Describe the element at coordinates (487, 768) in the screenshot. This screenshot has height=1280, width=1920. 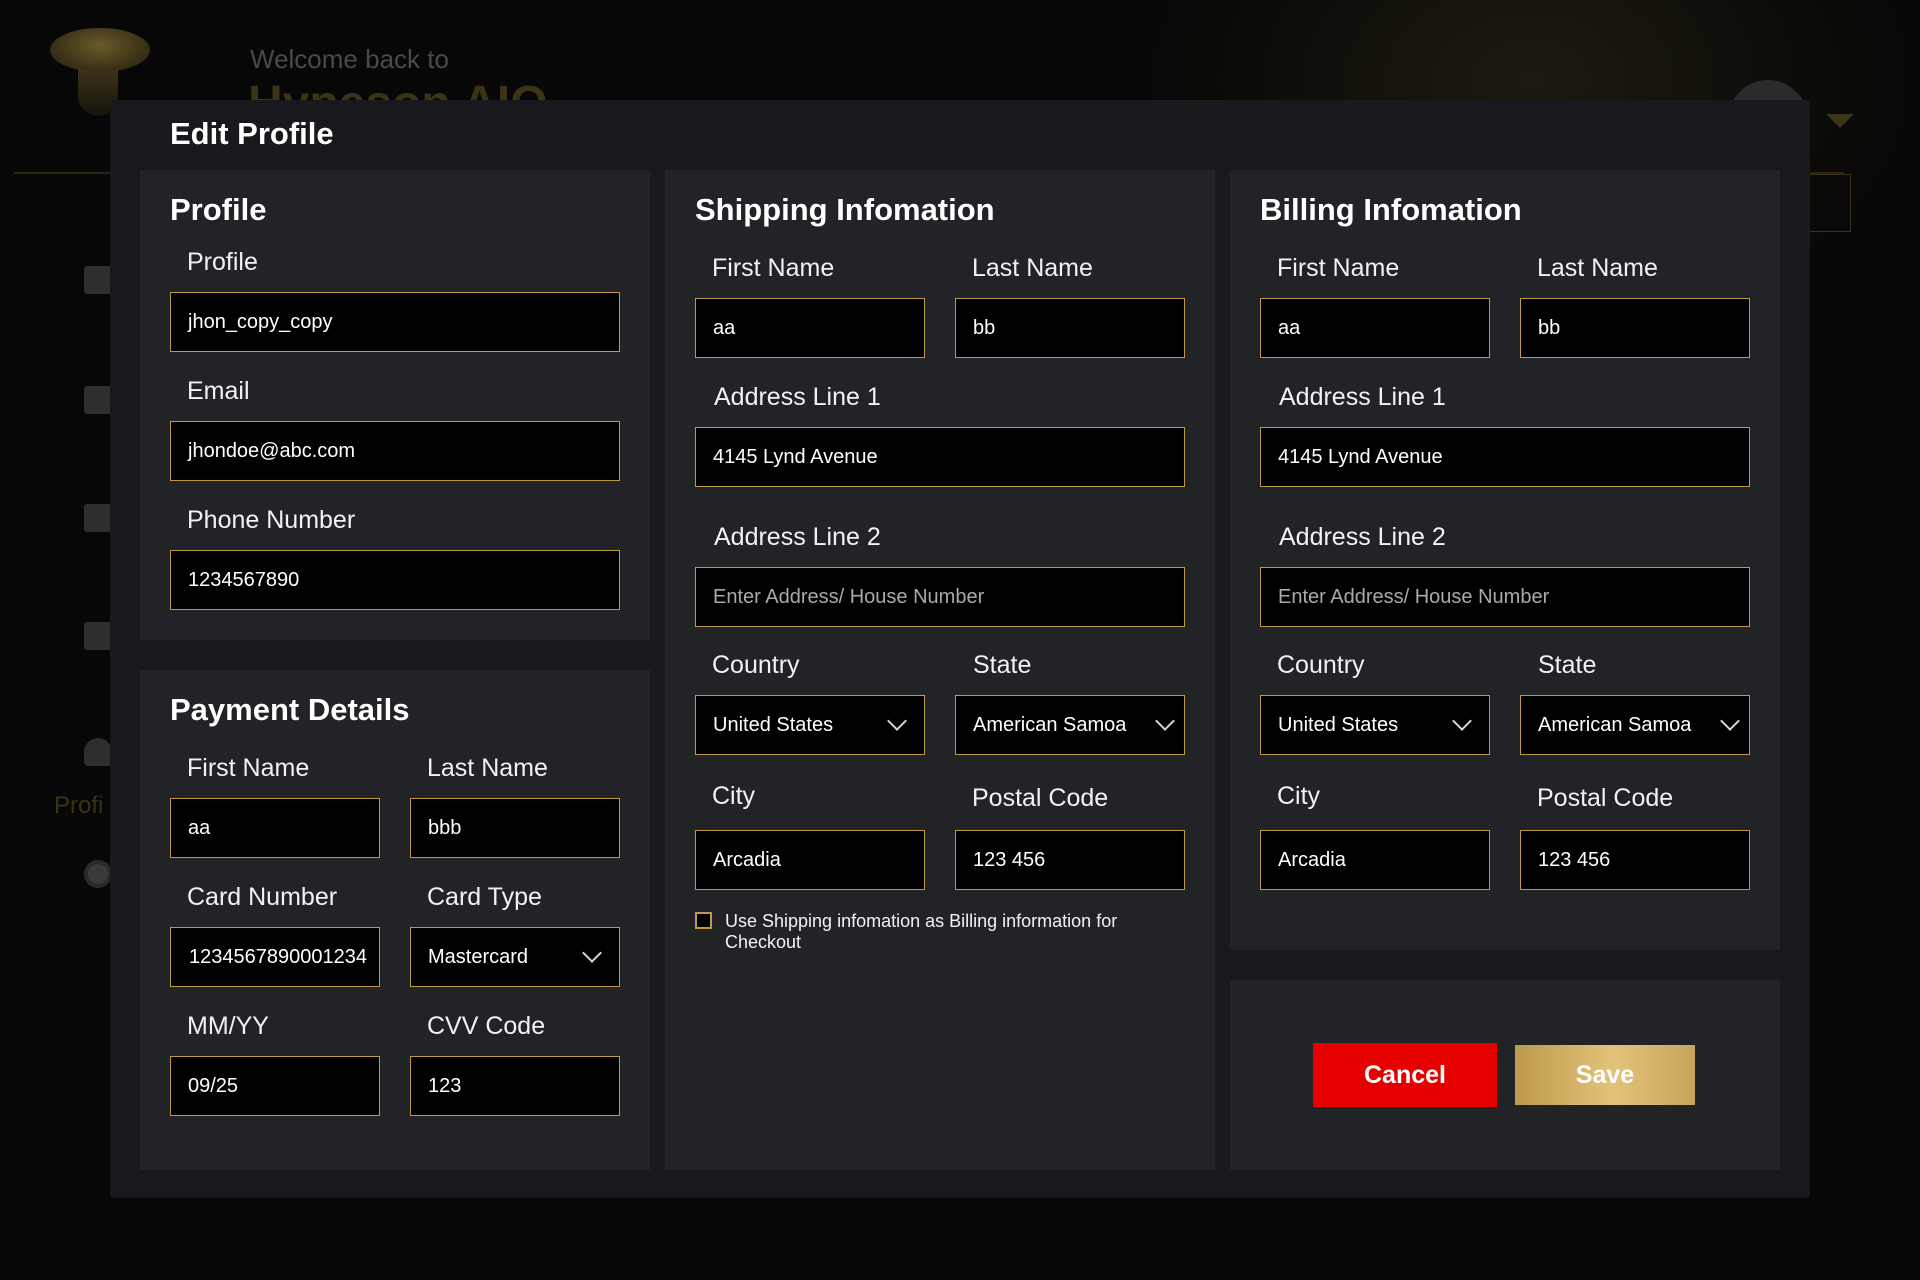
I see `payment-last-name-label: Last Name` at that location.